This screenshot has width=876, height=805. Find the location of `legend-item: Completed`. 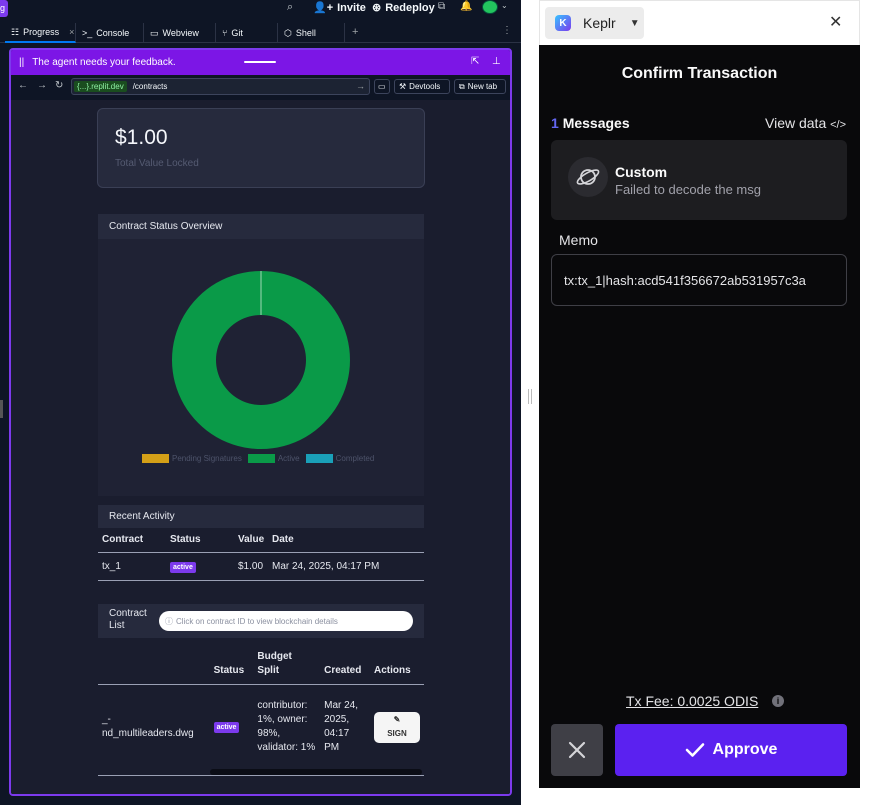

legend-item: Completed is located at coordinates (339, 459).